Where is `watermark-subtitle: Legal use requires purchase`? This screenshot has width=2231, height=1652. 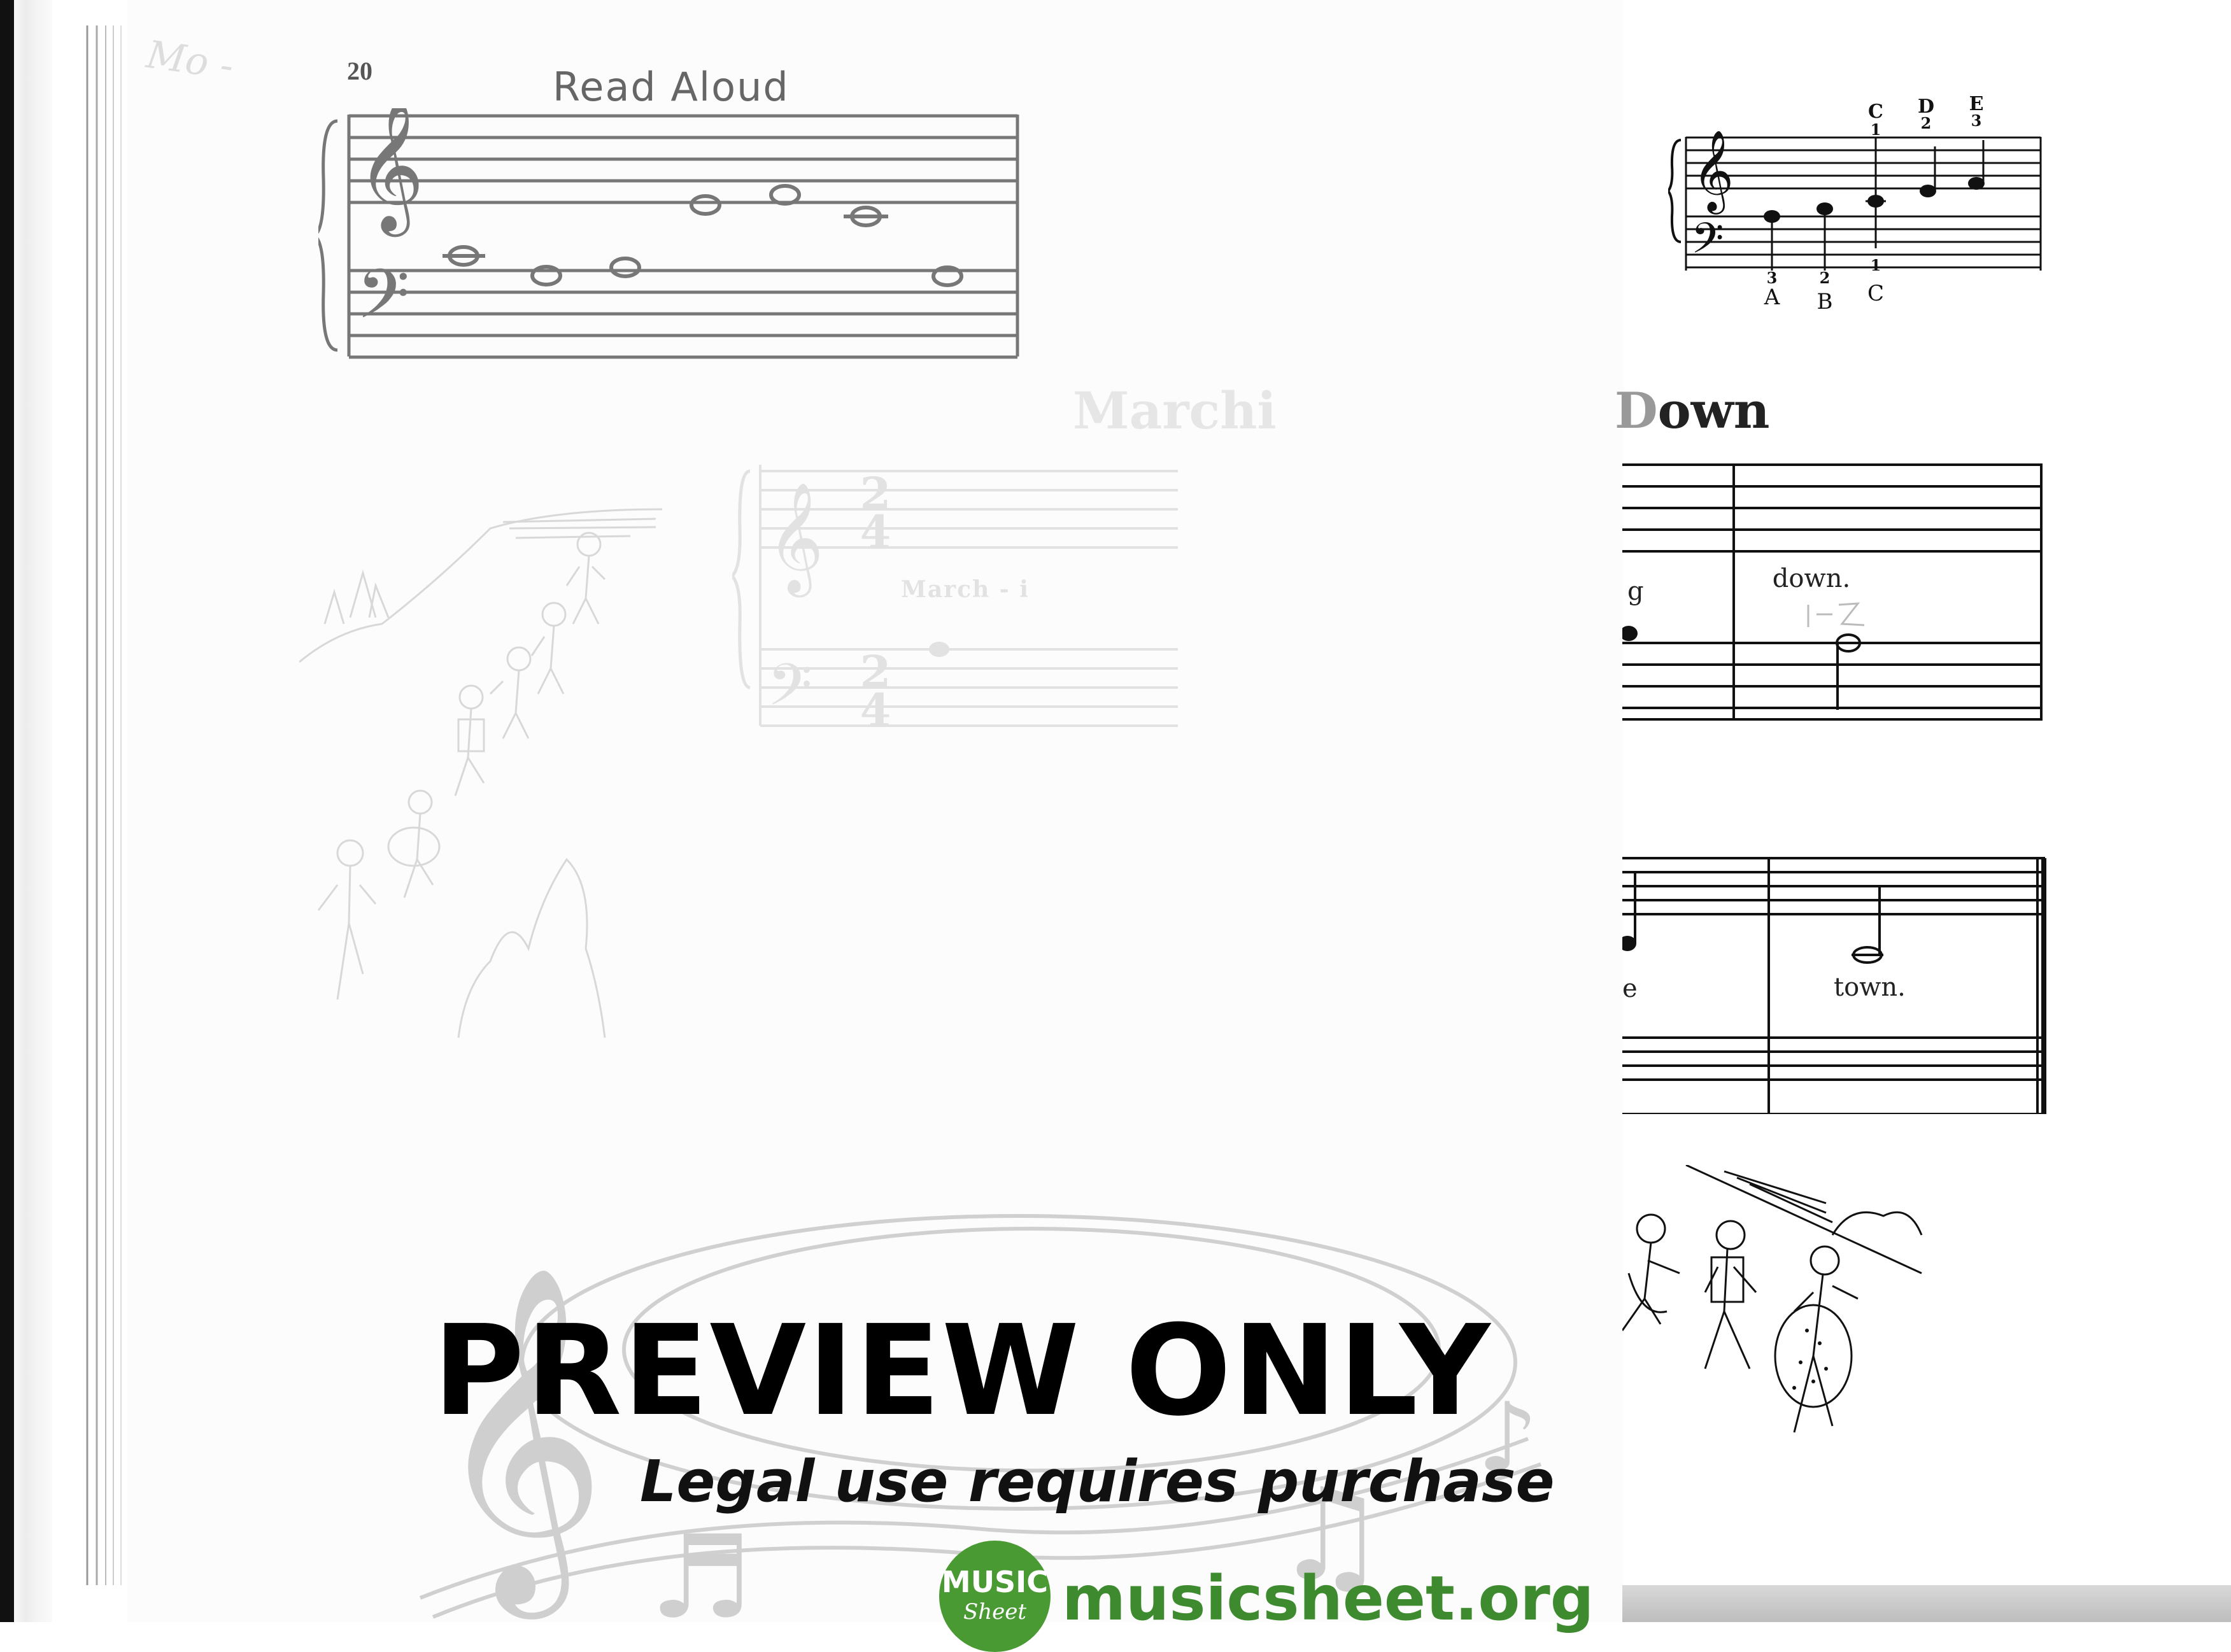
watermark-subtitle: Legal use requires purchase is located at coordinates (1097, 1481).